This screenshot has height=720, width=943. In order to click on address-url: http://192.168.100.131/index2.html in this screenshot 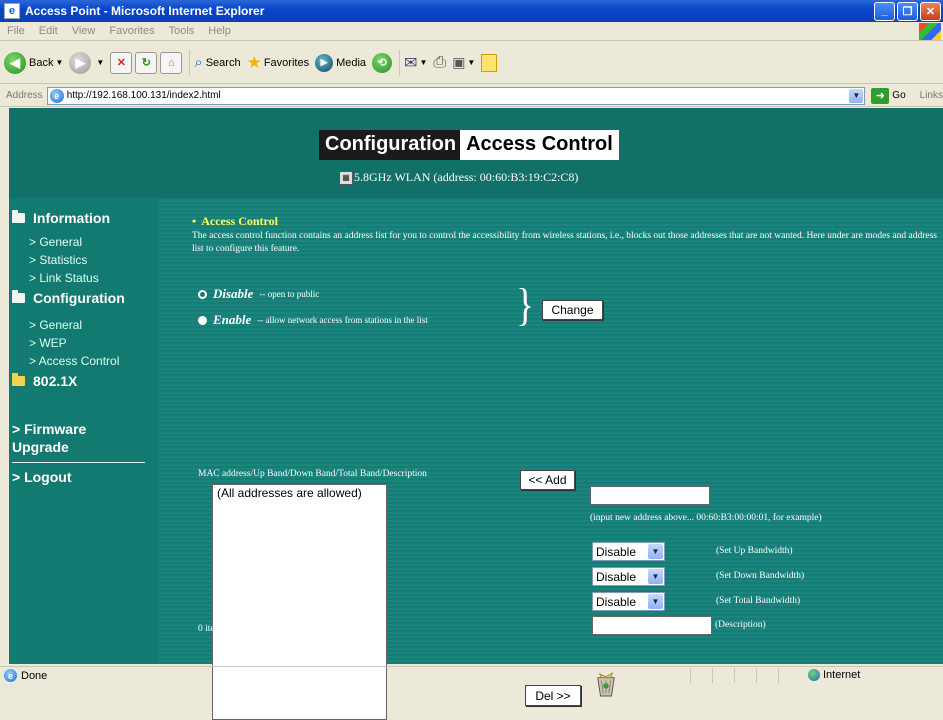, I will do `click(143, 95)`.